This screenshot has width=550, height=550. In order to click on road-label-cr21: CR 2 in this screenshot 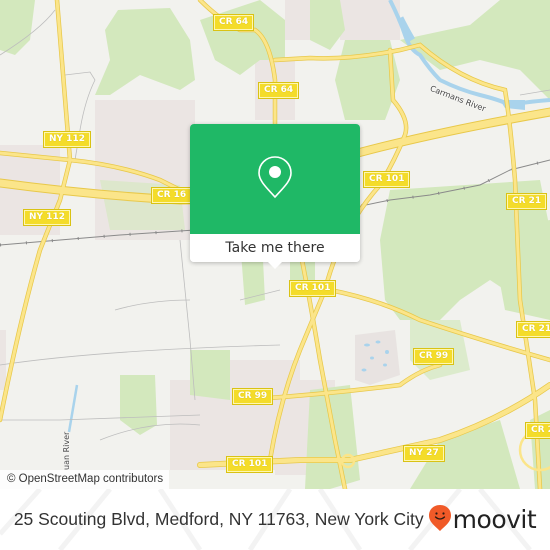, I will do `click(537, 430)`.